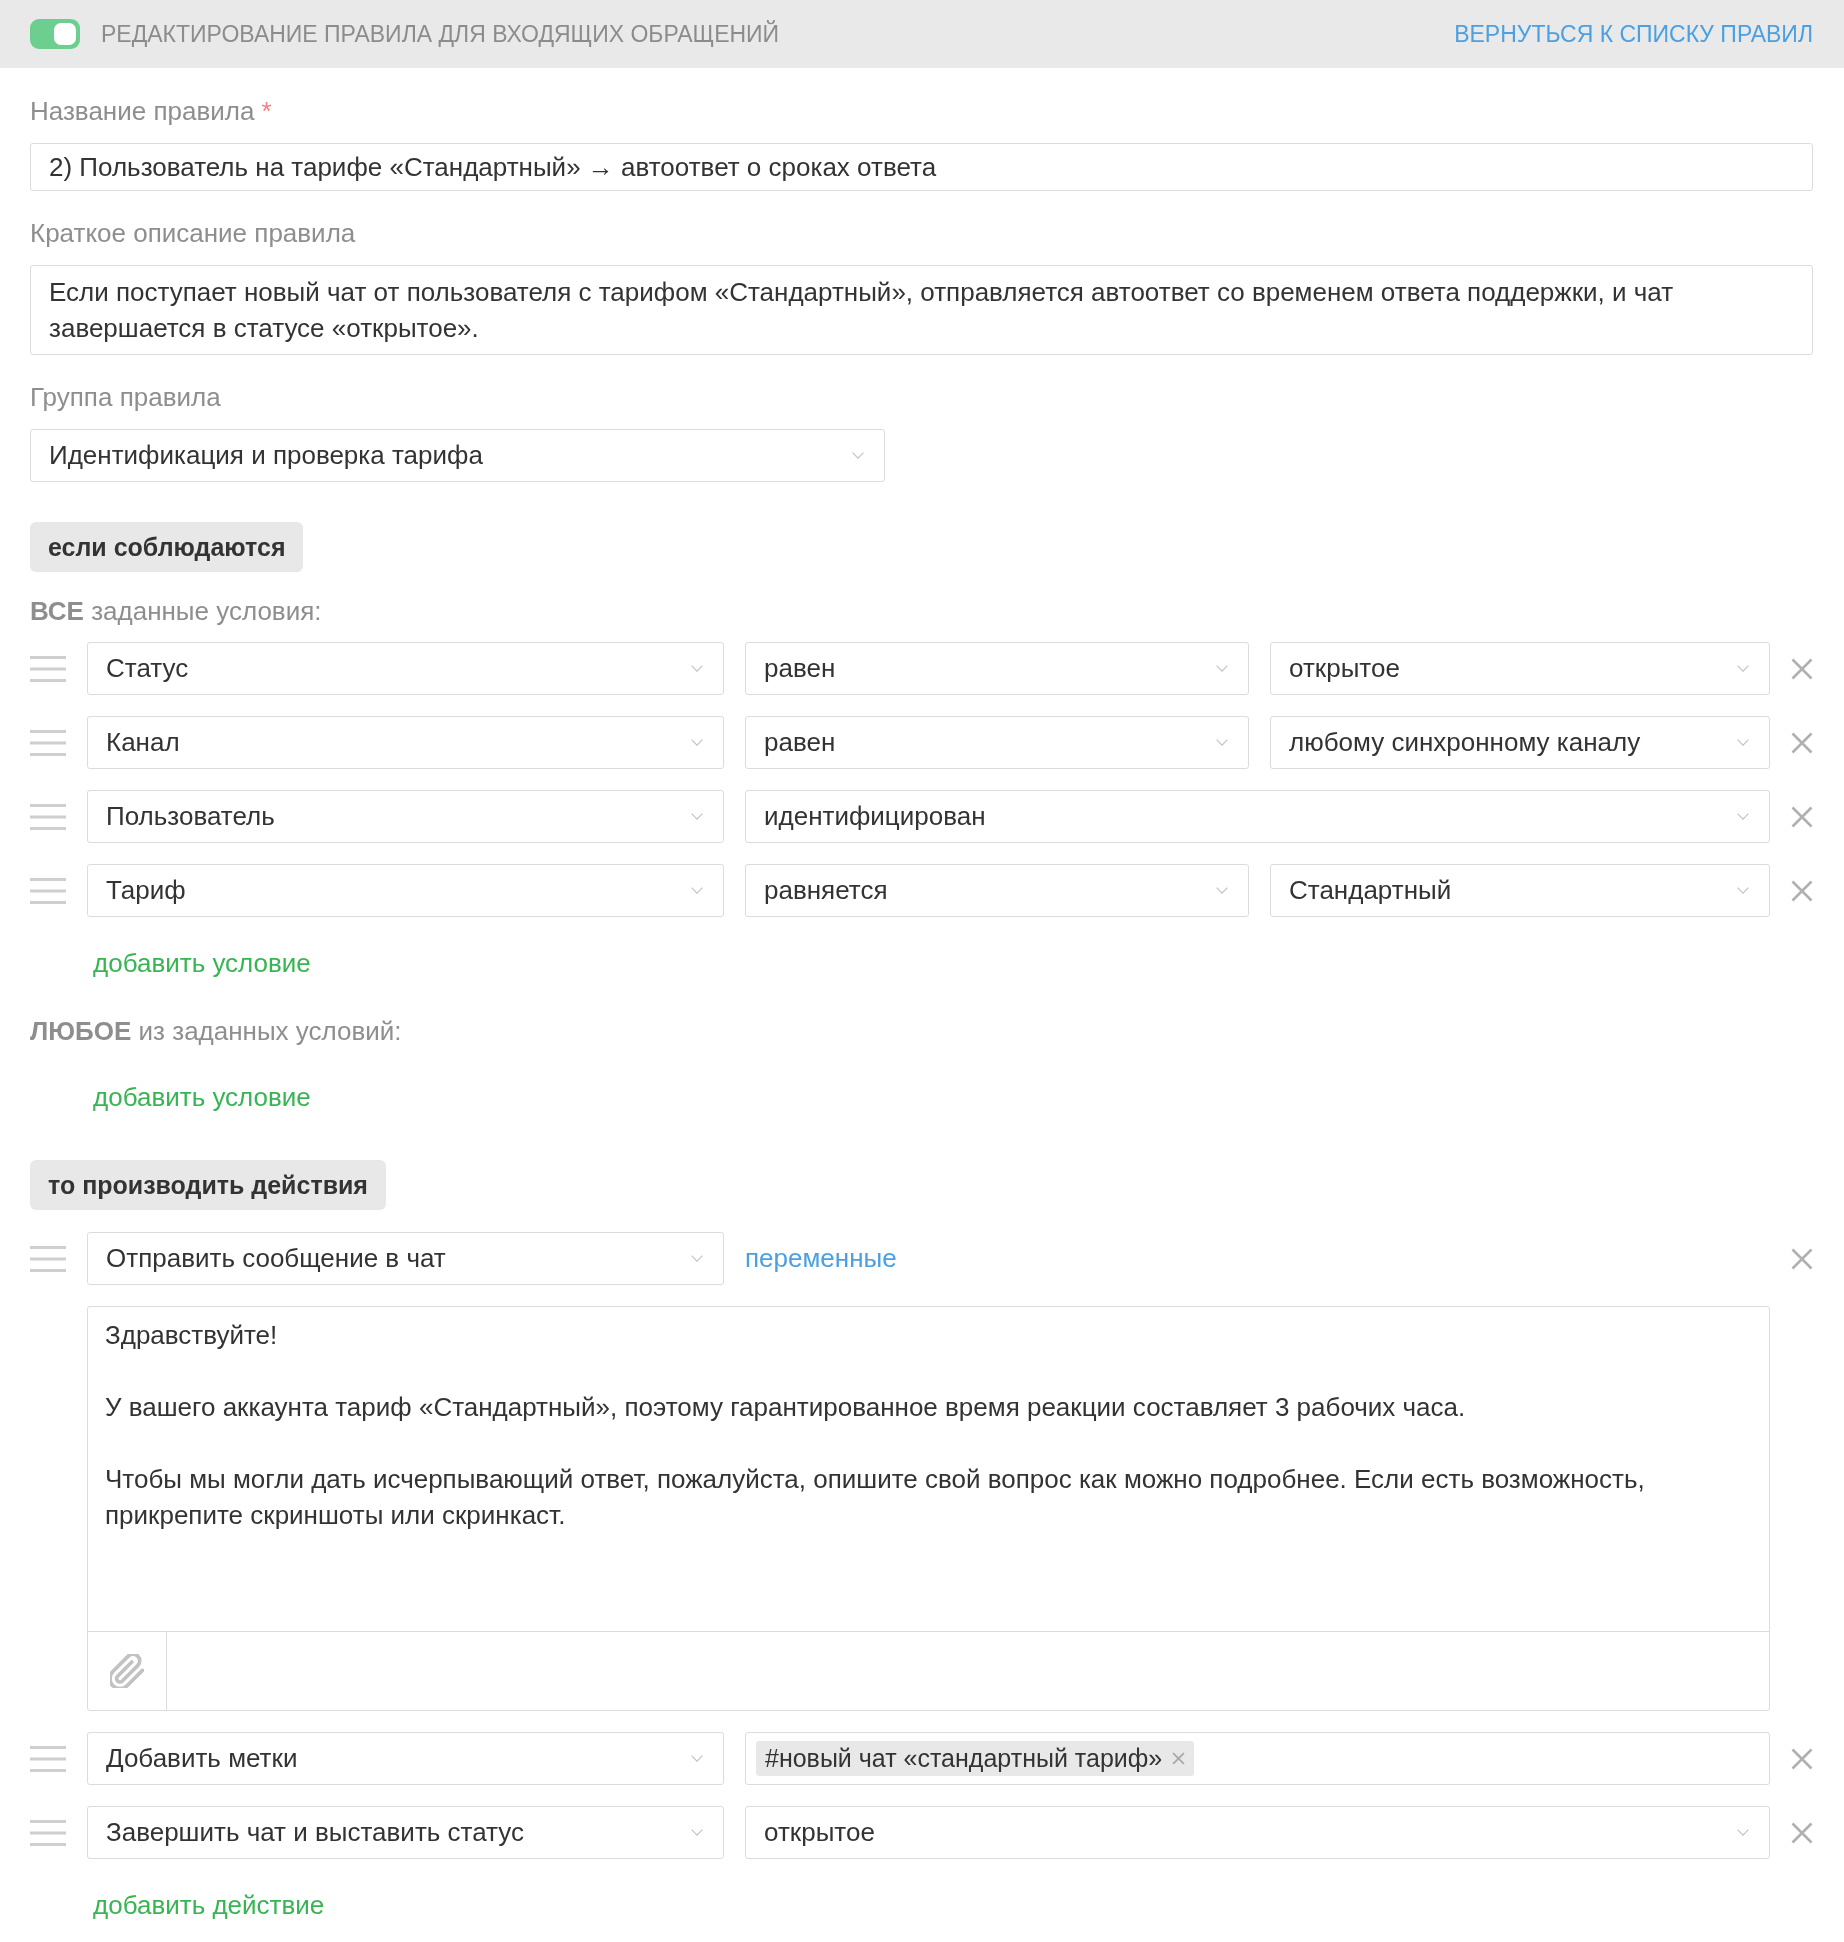  What do you see at coordinates (440, 34) in the screenshot?
I see `page-title: РЕДАКТИРОВАНИЕ ПРАВИЛА ДЛЯ ВХОДЯЩИХ ОБРАЩЕНИЙ` at bounding box center [440, 34].